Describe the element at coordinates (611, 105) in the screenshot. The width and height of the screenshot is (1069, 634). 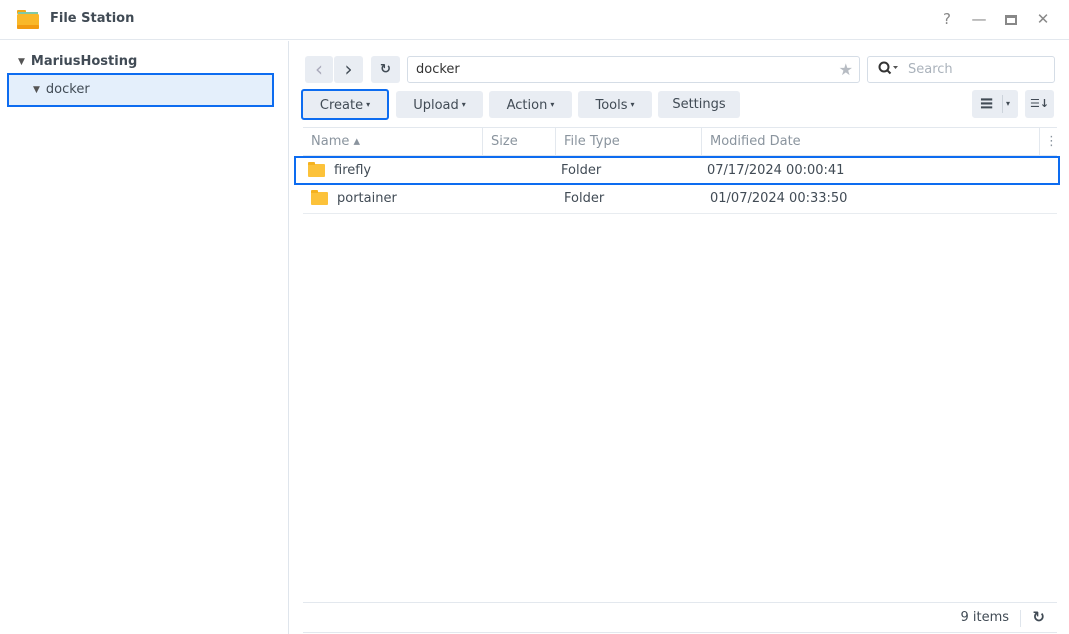
I see `tools-label: Tools` at that location.